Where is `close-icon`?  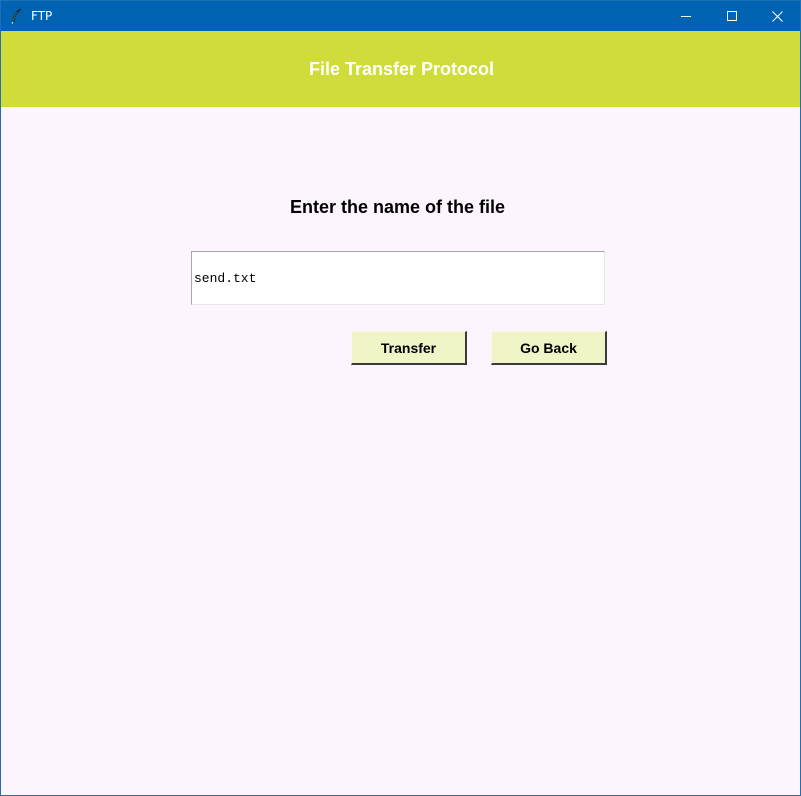 close-icon is located at coordinates (777, 16).